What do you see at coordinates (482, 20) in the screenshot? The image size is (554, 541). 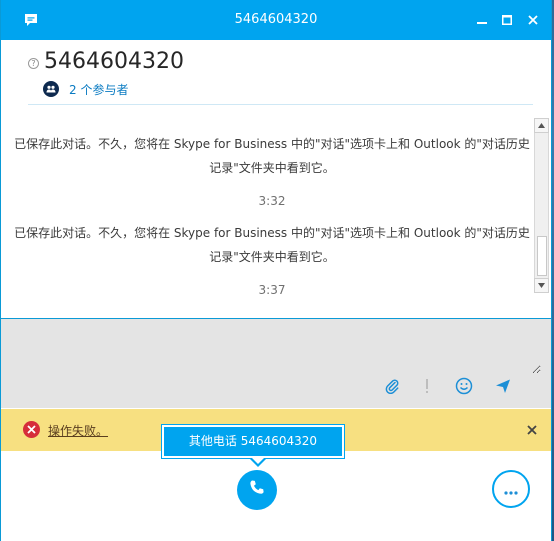 I see `minimize-button` at bounding box center [482, 20].